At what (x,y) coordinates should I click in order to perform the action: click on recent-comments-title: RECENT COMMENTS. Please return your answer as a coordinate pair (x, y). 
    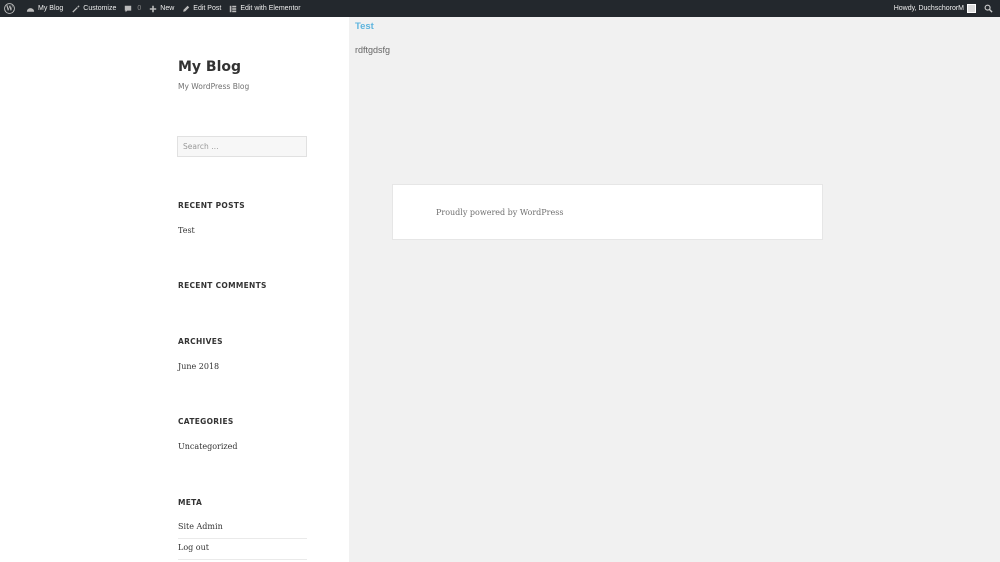
    Looking at the image, I should click on (222, 285).